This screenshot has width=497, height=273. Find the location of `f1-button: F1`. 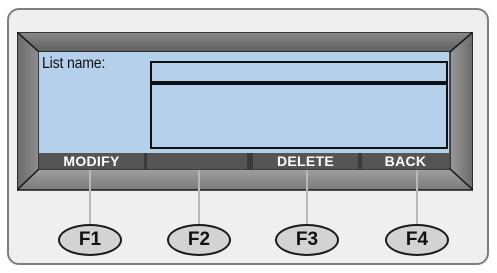

f1-button: F1 is located at coordinates (90, 240).